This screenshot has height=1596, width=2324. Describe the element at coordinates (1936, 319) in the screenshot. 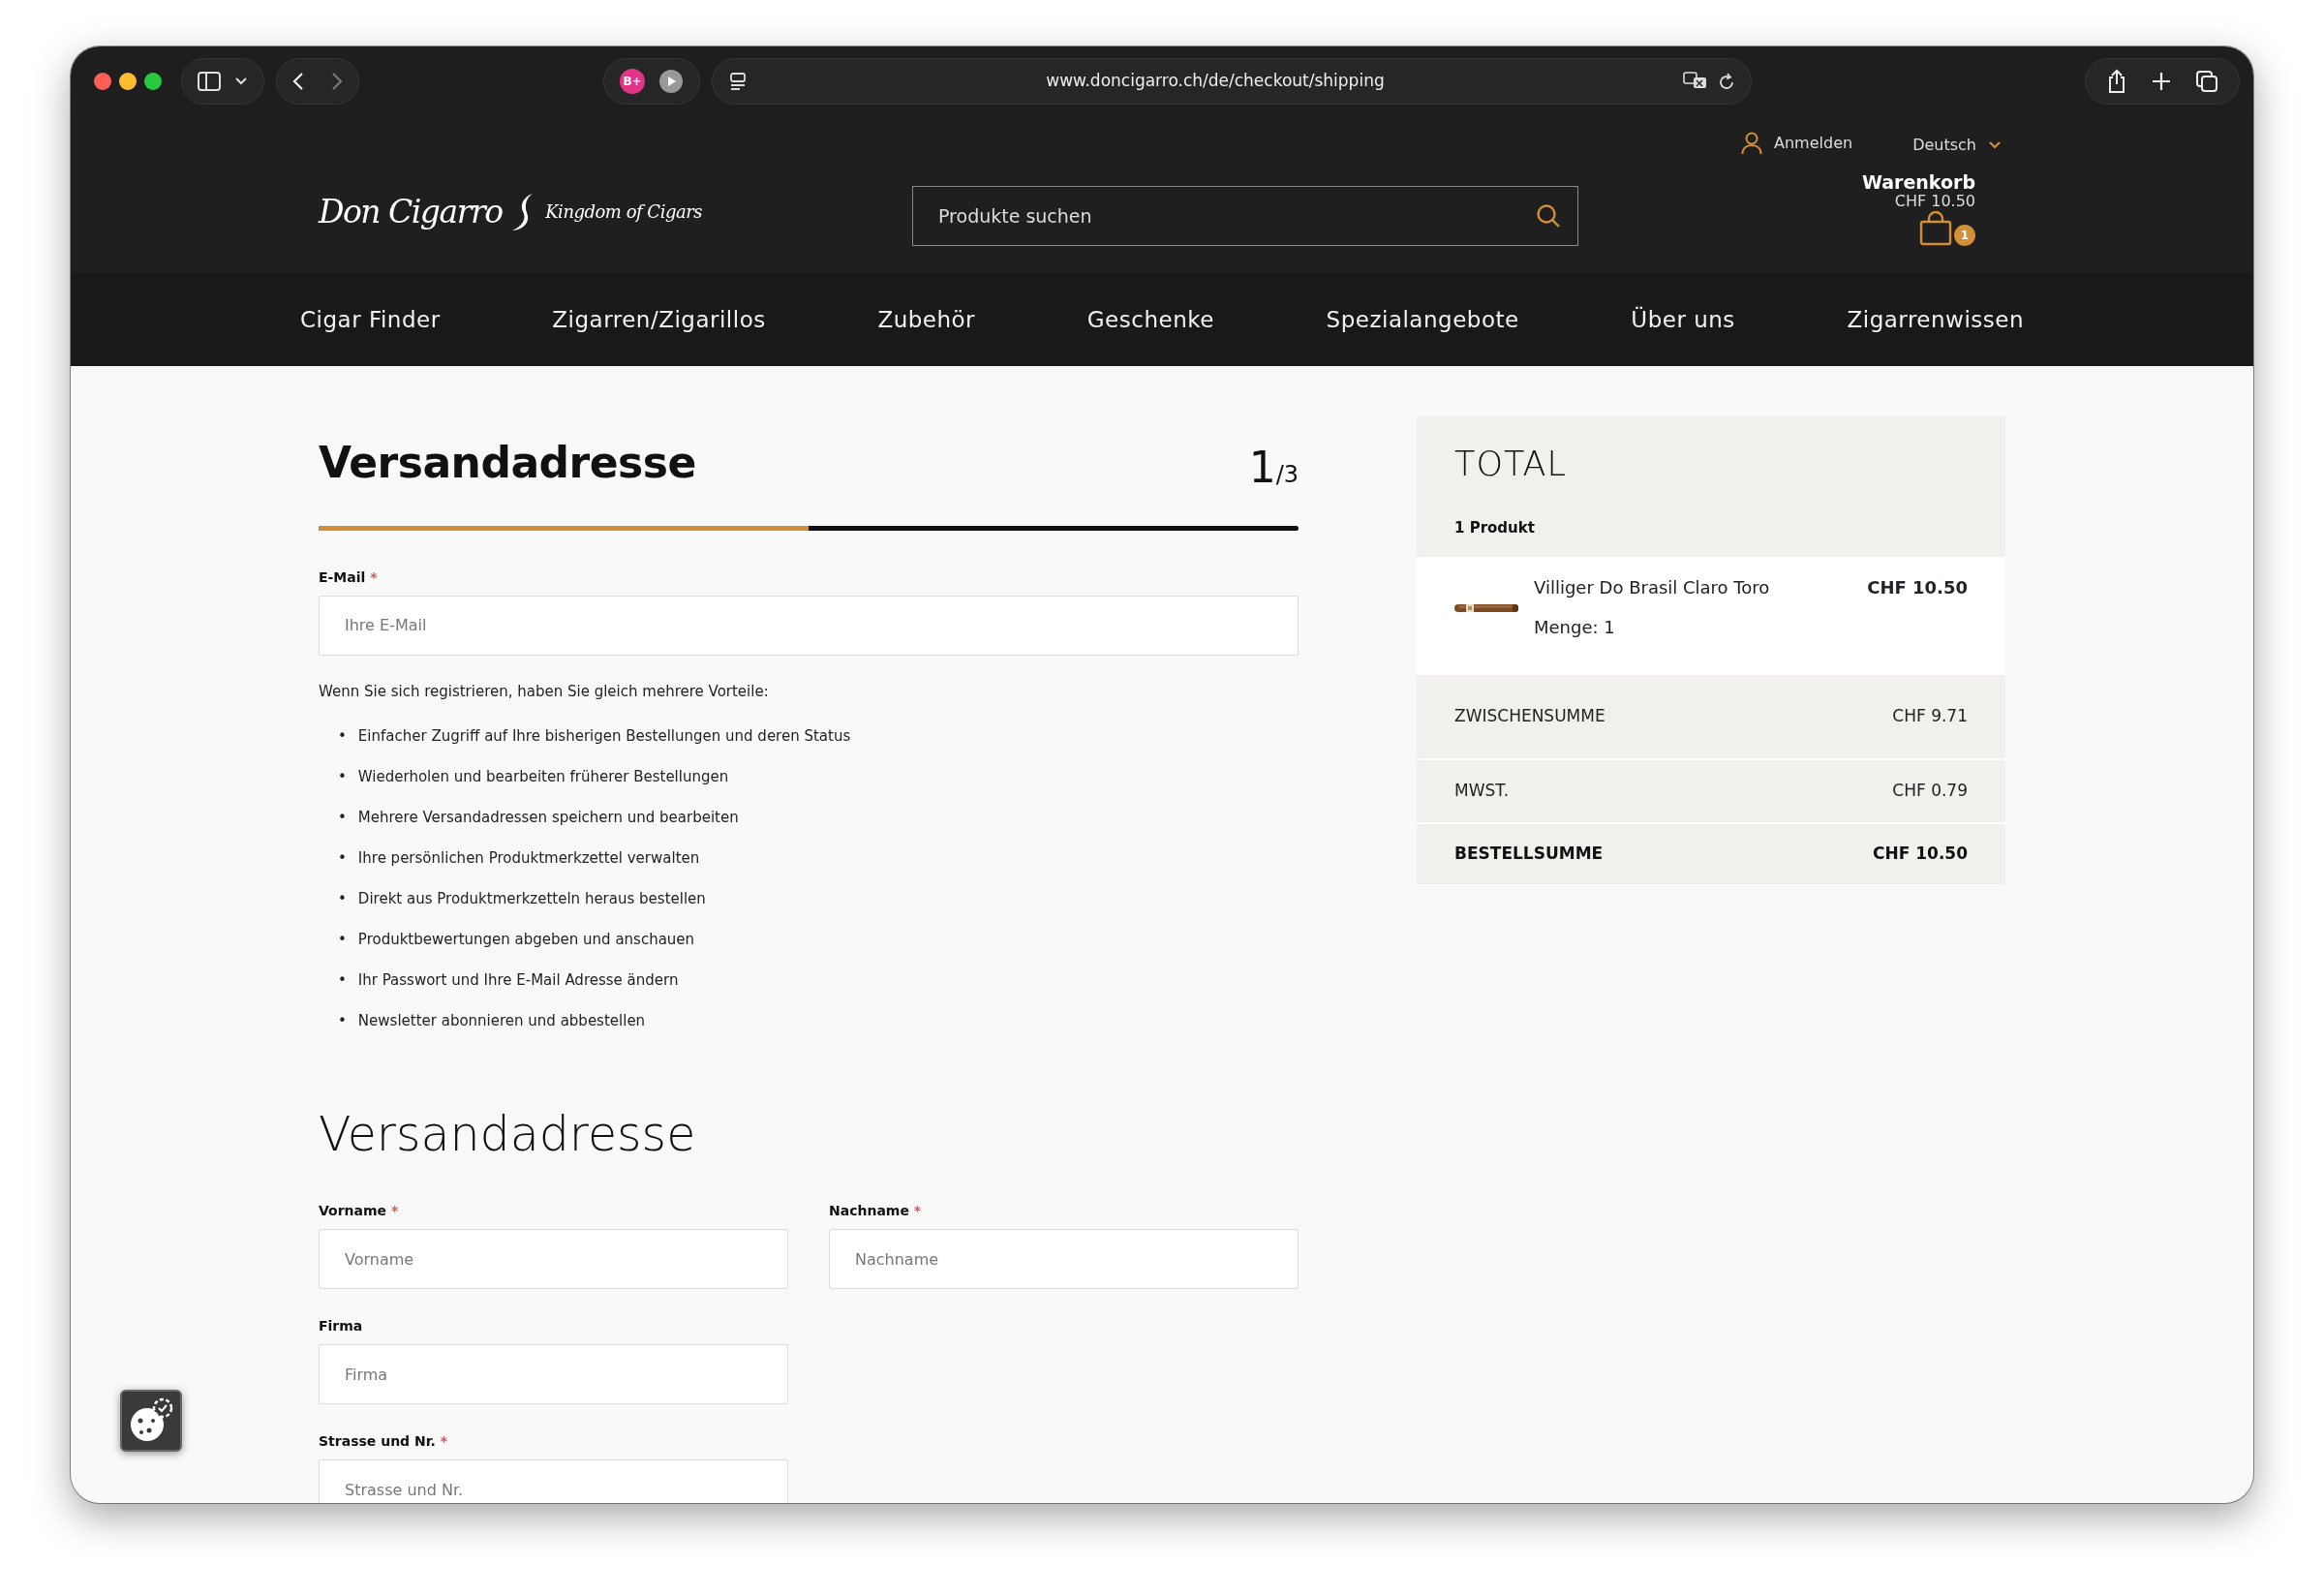

I see `nav-link: Zigarrenwissen` at that location.